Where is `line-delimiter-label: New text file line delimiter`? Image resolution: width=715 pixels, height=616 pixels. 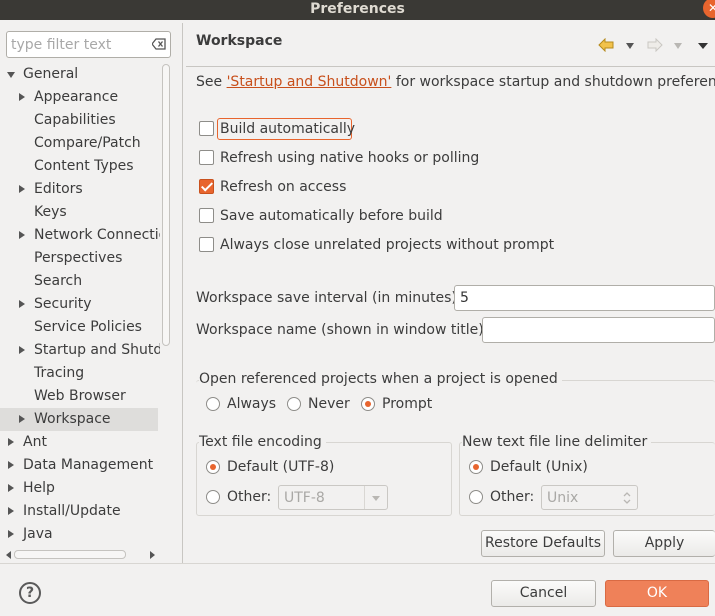 line-delimiter-label: New text file line delimiter is located at coordinates (557, 442).